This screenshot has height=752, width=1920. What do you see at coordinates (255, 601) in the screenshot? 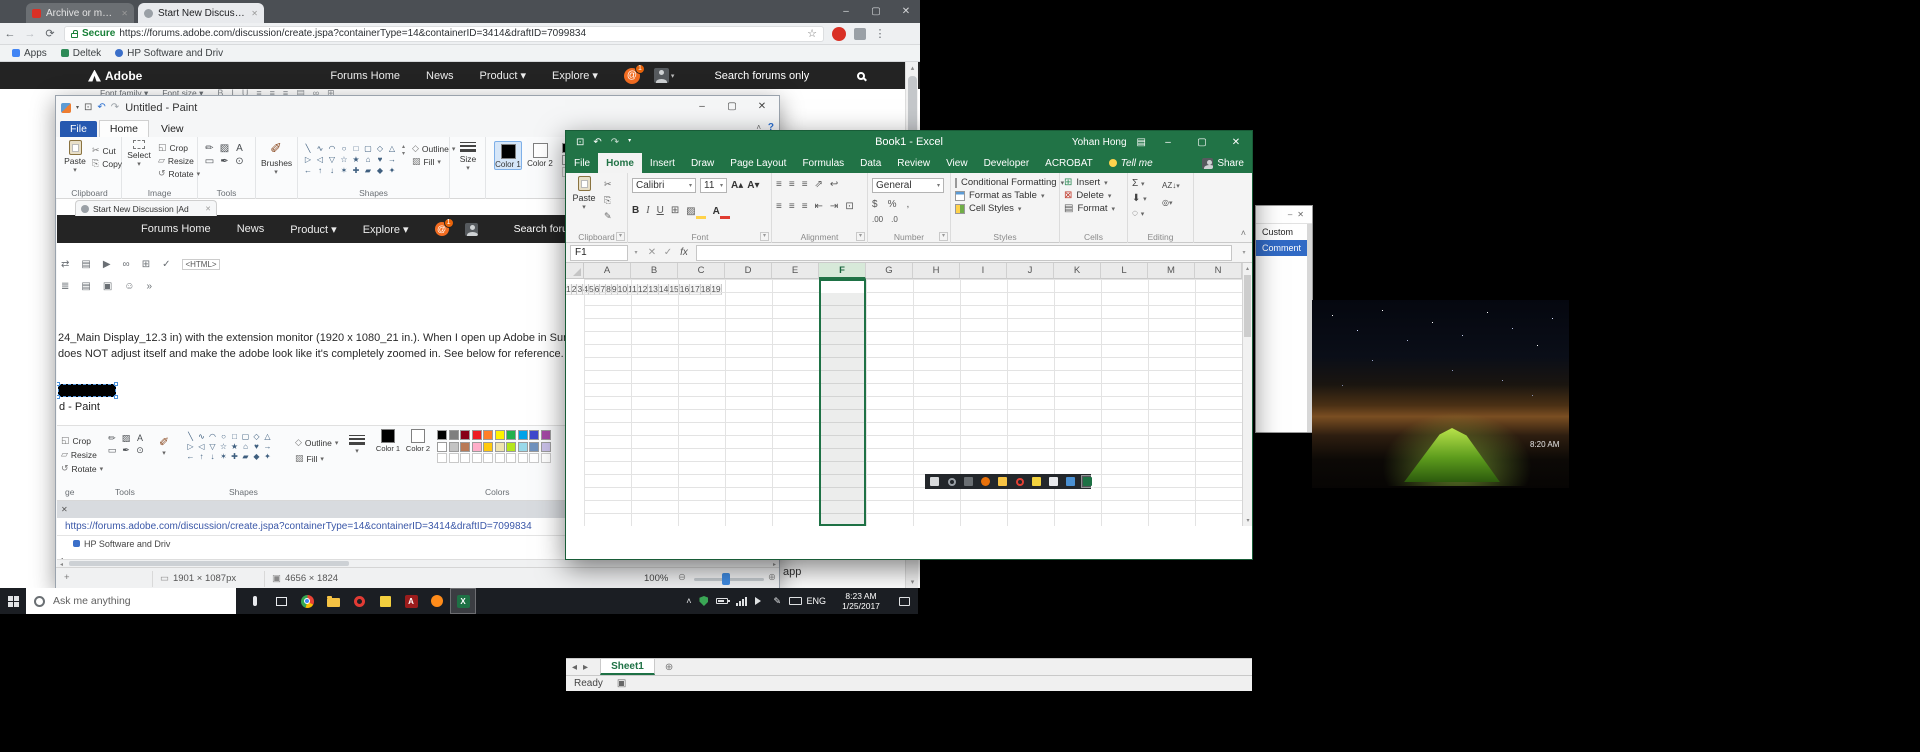
I see `microphone-icon` at bounding box center [255, 601].